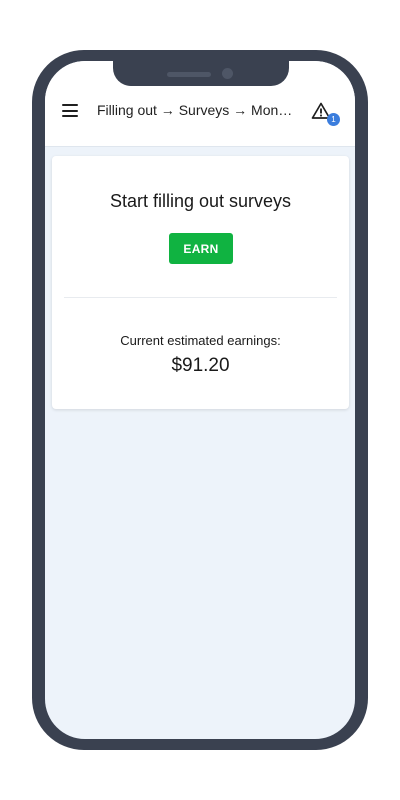 The height and width of the screenshot is (800, 400). Describe the element at coordinates (325, 114) in the screenshot. I see `alert-button: 1` at that location.